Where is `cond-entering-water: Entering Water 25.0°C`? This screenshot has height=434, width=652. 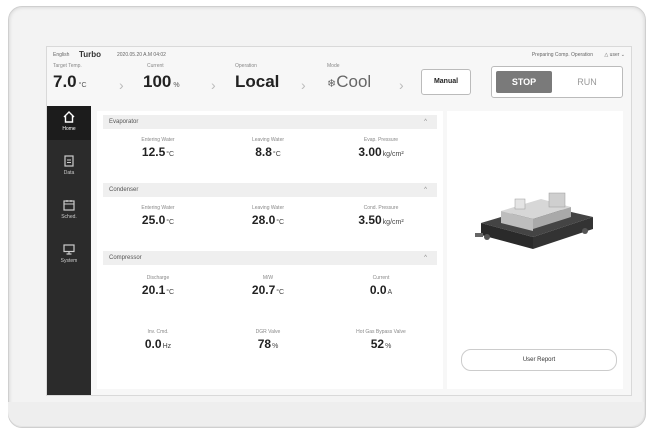
cond-entering-water: Entering Water 25.0°C is located at coordinates (158, 216).